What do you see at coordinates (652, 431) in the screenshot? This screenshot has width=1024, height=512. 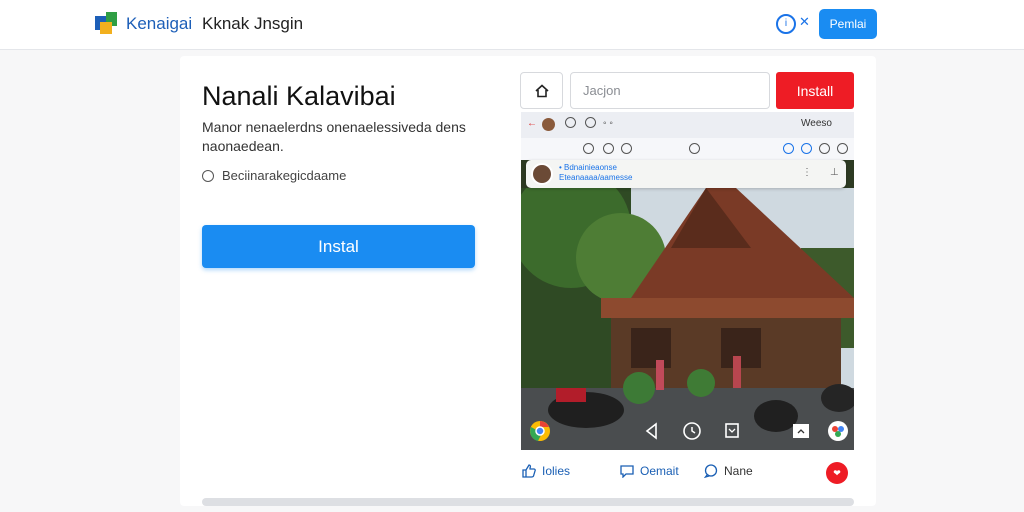 I see `back-triangle-icon` at bounding box center [652, 431].